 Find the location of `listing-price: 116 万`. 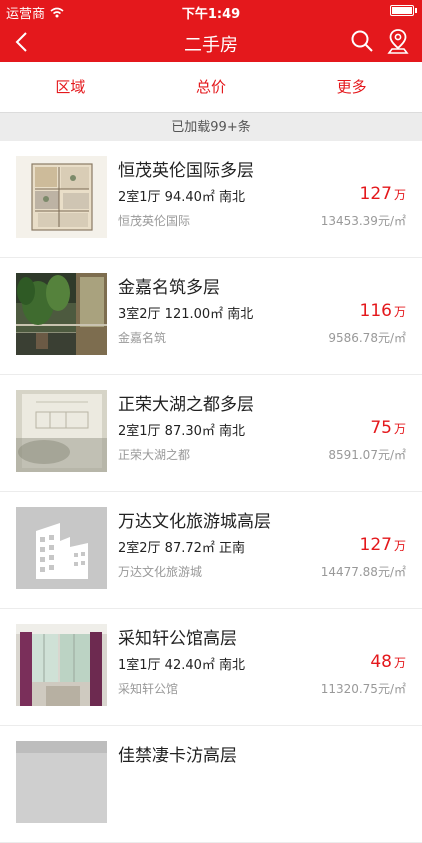

listing-price: 116 万 is located at coordinates (383, 311).